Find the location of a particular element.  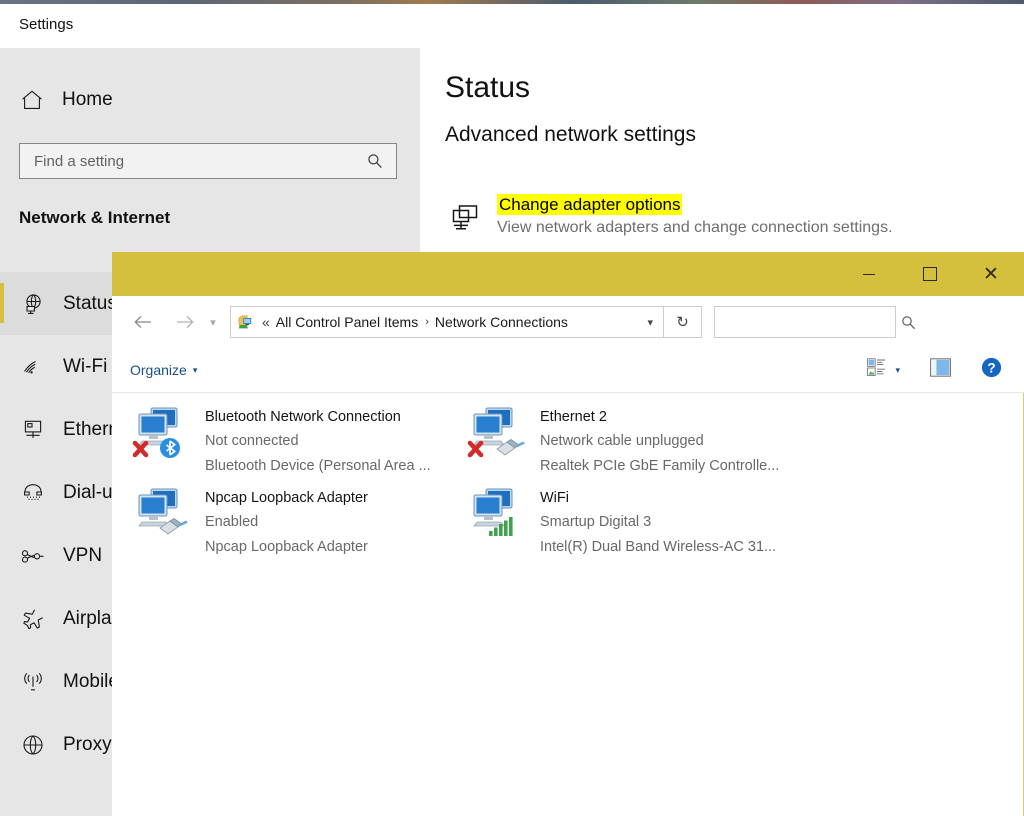

arrow-left-icon is located at coordinates (143, 322).